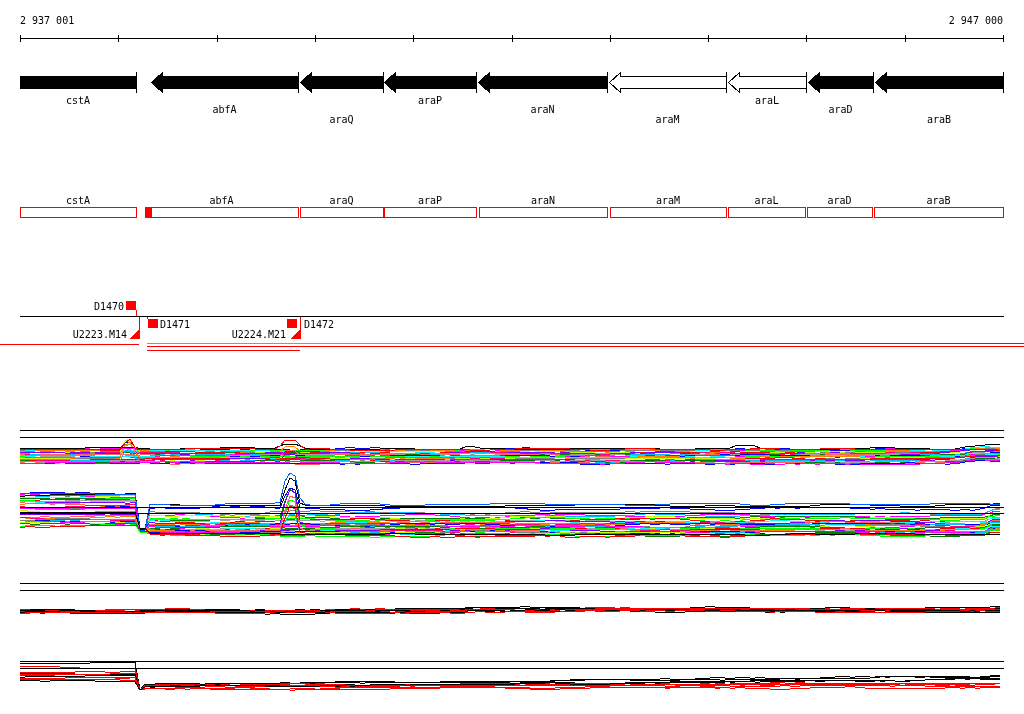 The width and height of the screenshot is (1024, 714). What do you see at coordinates (175, 324) in the screenshot?
I see `feature-label: D1471` at bounding box center [175, 324].